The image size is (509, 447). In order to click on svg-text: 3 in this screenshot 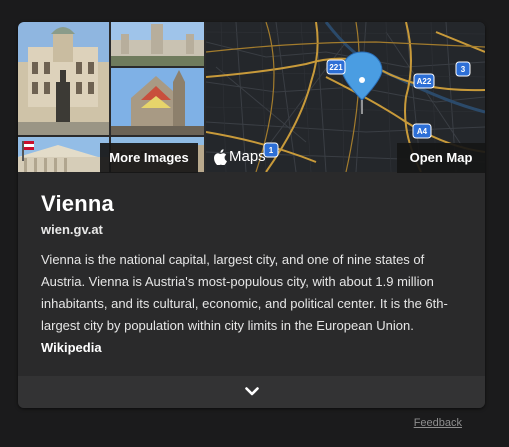, I will do `click(463, 69)`.